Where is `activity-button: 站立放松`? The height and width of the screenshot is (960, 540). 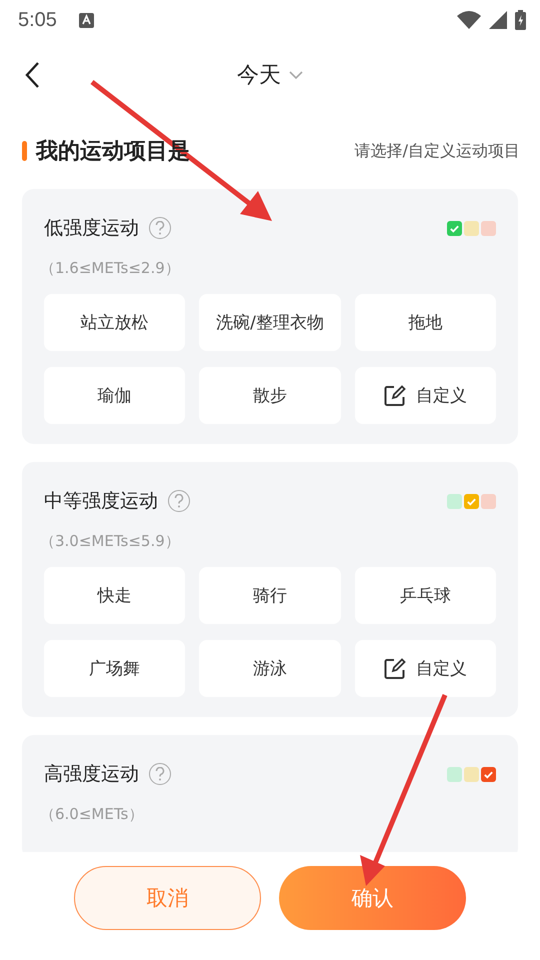
activity-button: 站立放松 is located at coordinates (115, 322).